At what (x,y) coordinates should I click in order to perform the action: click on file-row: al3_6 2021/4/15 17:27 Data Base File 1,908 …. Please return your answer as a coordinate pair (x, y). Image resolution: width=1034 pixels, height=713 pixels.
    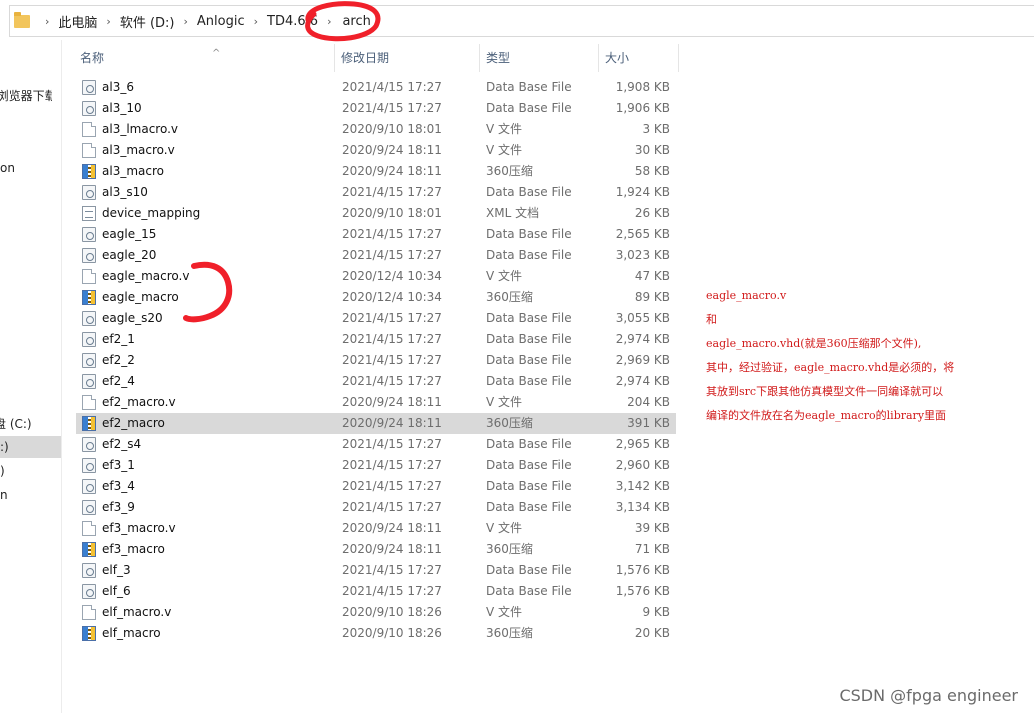
    Looking at the image, I should click on (376, 87).